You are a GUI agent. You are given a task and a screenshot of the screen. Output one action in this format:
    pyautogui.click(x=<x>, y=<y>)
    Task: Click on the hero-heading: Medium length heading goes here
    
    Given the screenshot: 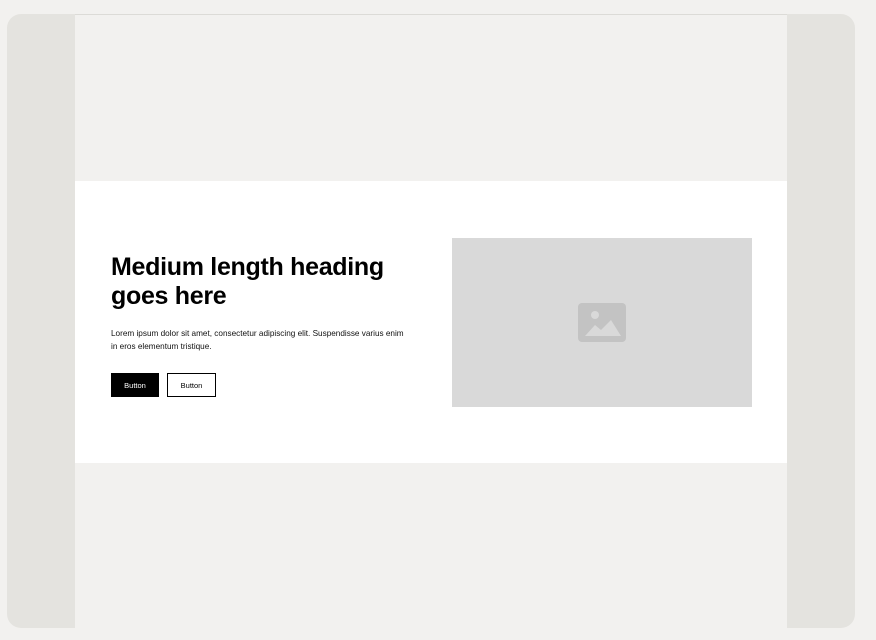 What is the action you would take?
    pyautogui.click(x=247, y=281)
    